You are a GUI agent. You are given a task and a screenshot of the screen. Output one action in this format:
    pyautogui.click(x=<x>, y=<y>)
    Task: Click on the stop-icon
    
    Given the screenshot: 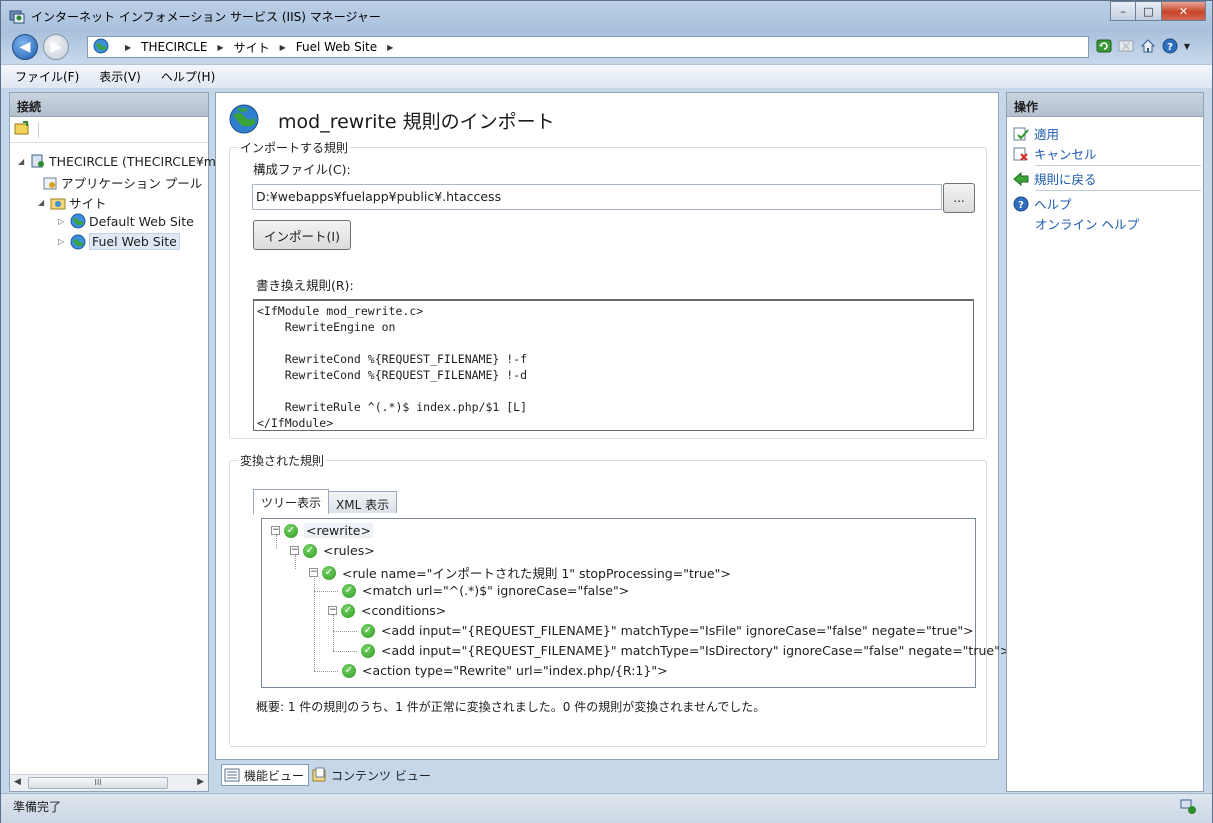 What is the action you would take?
    pyautogui.click(x=1126, y=46)
    